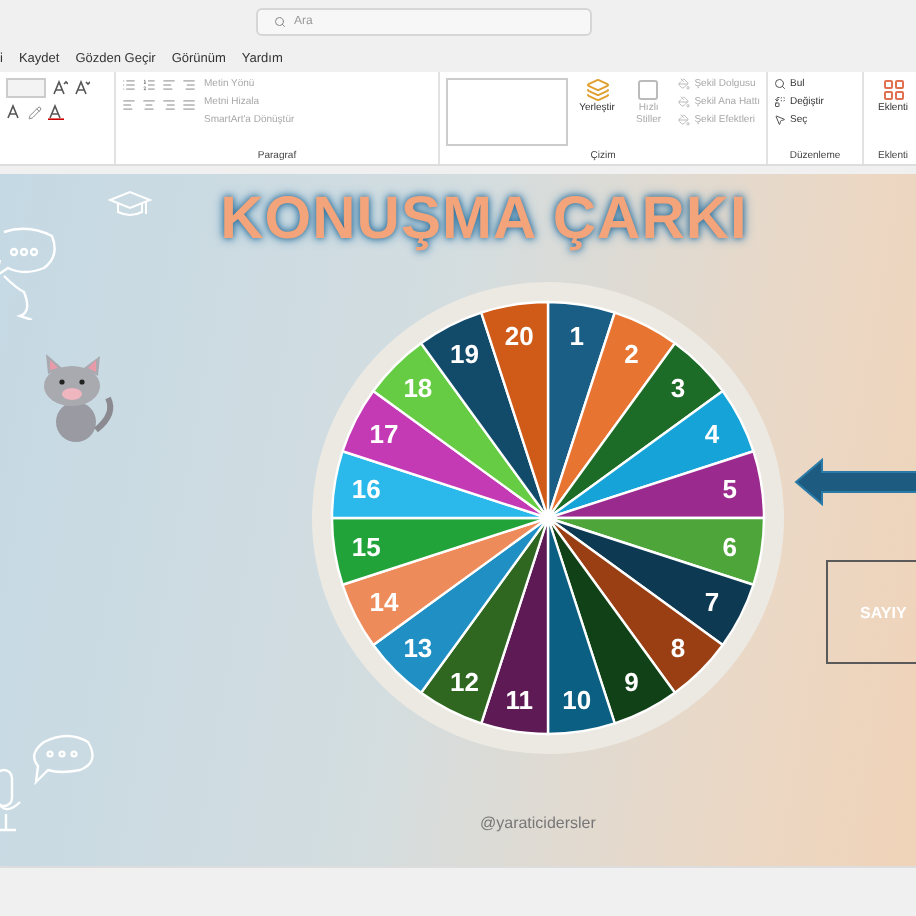 The height and width of the screenshot is (916, 916). I want to click on align-left-icon, so click(129, 105).